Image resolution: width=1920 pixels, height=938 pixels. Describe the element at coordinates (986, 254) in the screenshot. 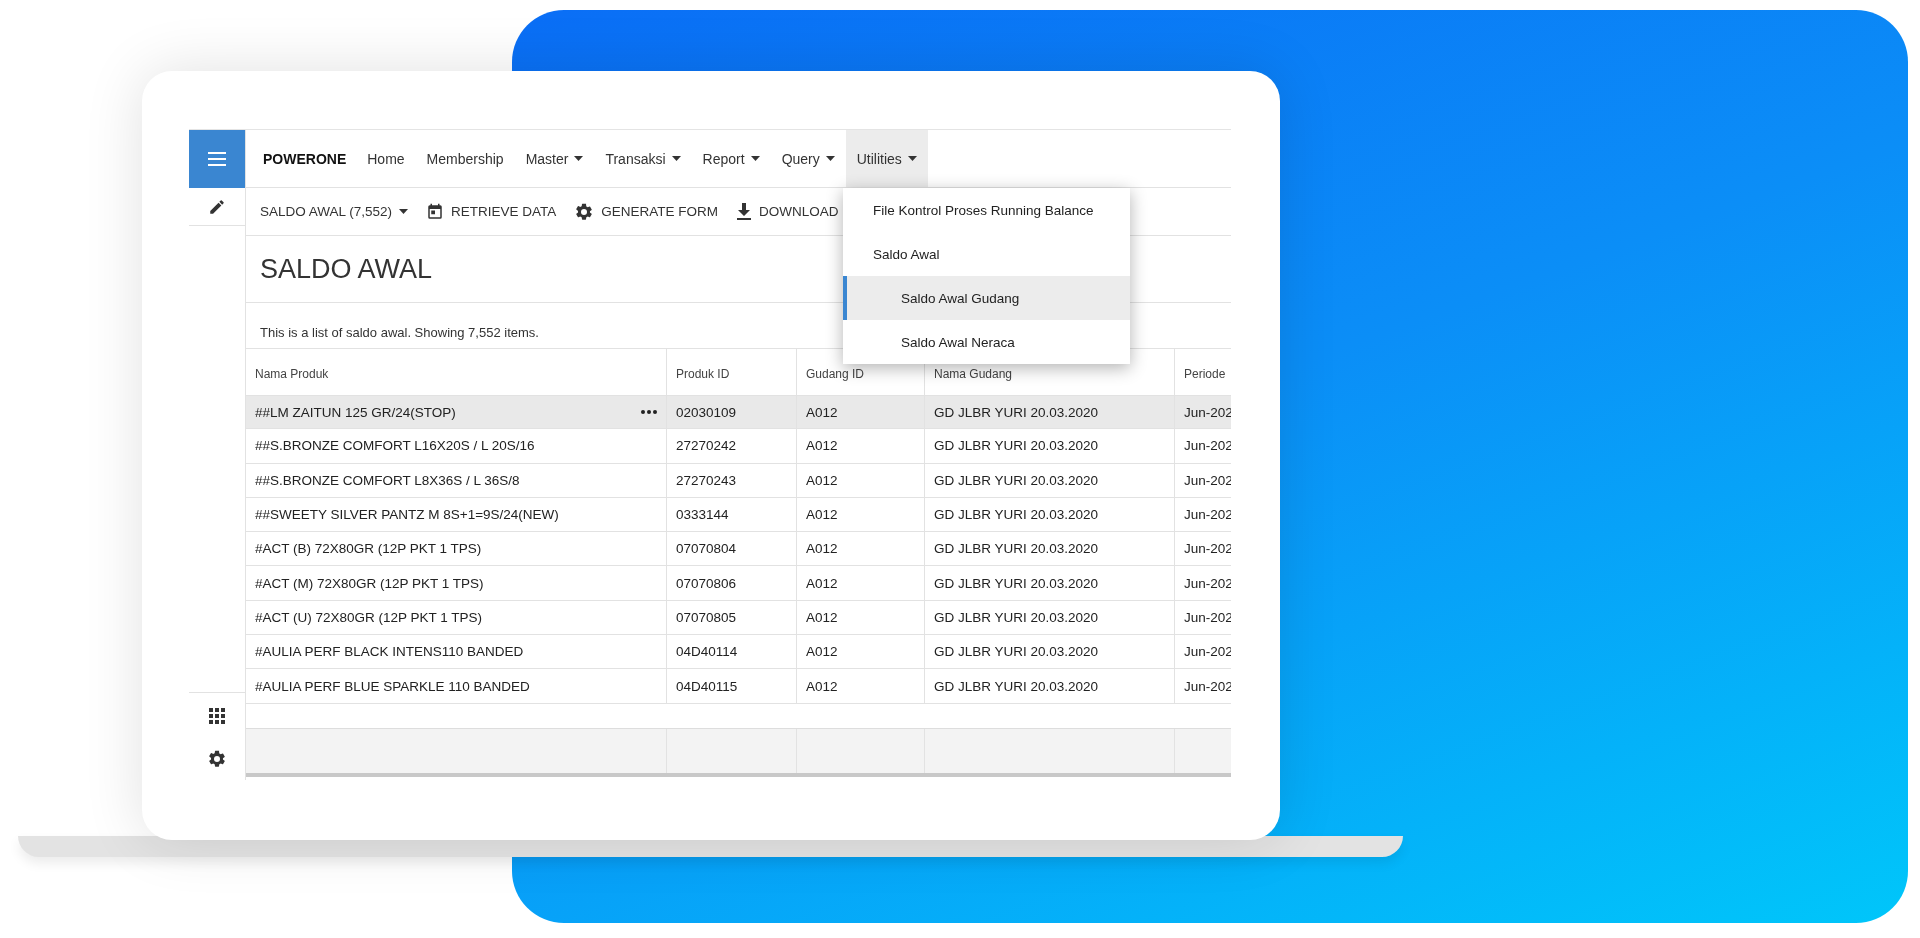

I see `menu-item: Saldo Awal` at that location.